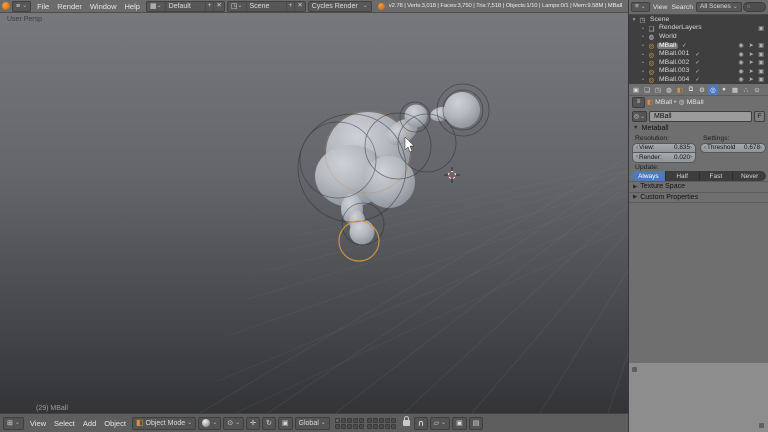 Image resolution: width=768 pixels, height=432 pixels. Describe the element at coordinates (746, 90) in the screenshot. I see `tab-particles: ∴` at that location.